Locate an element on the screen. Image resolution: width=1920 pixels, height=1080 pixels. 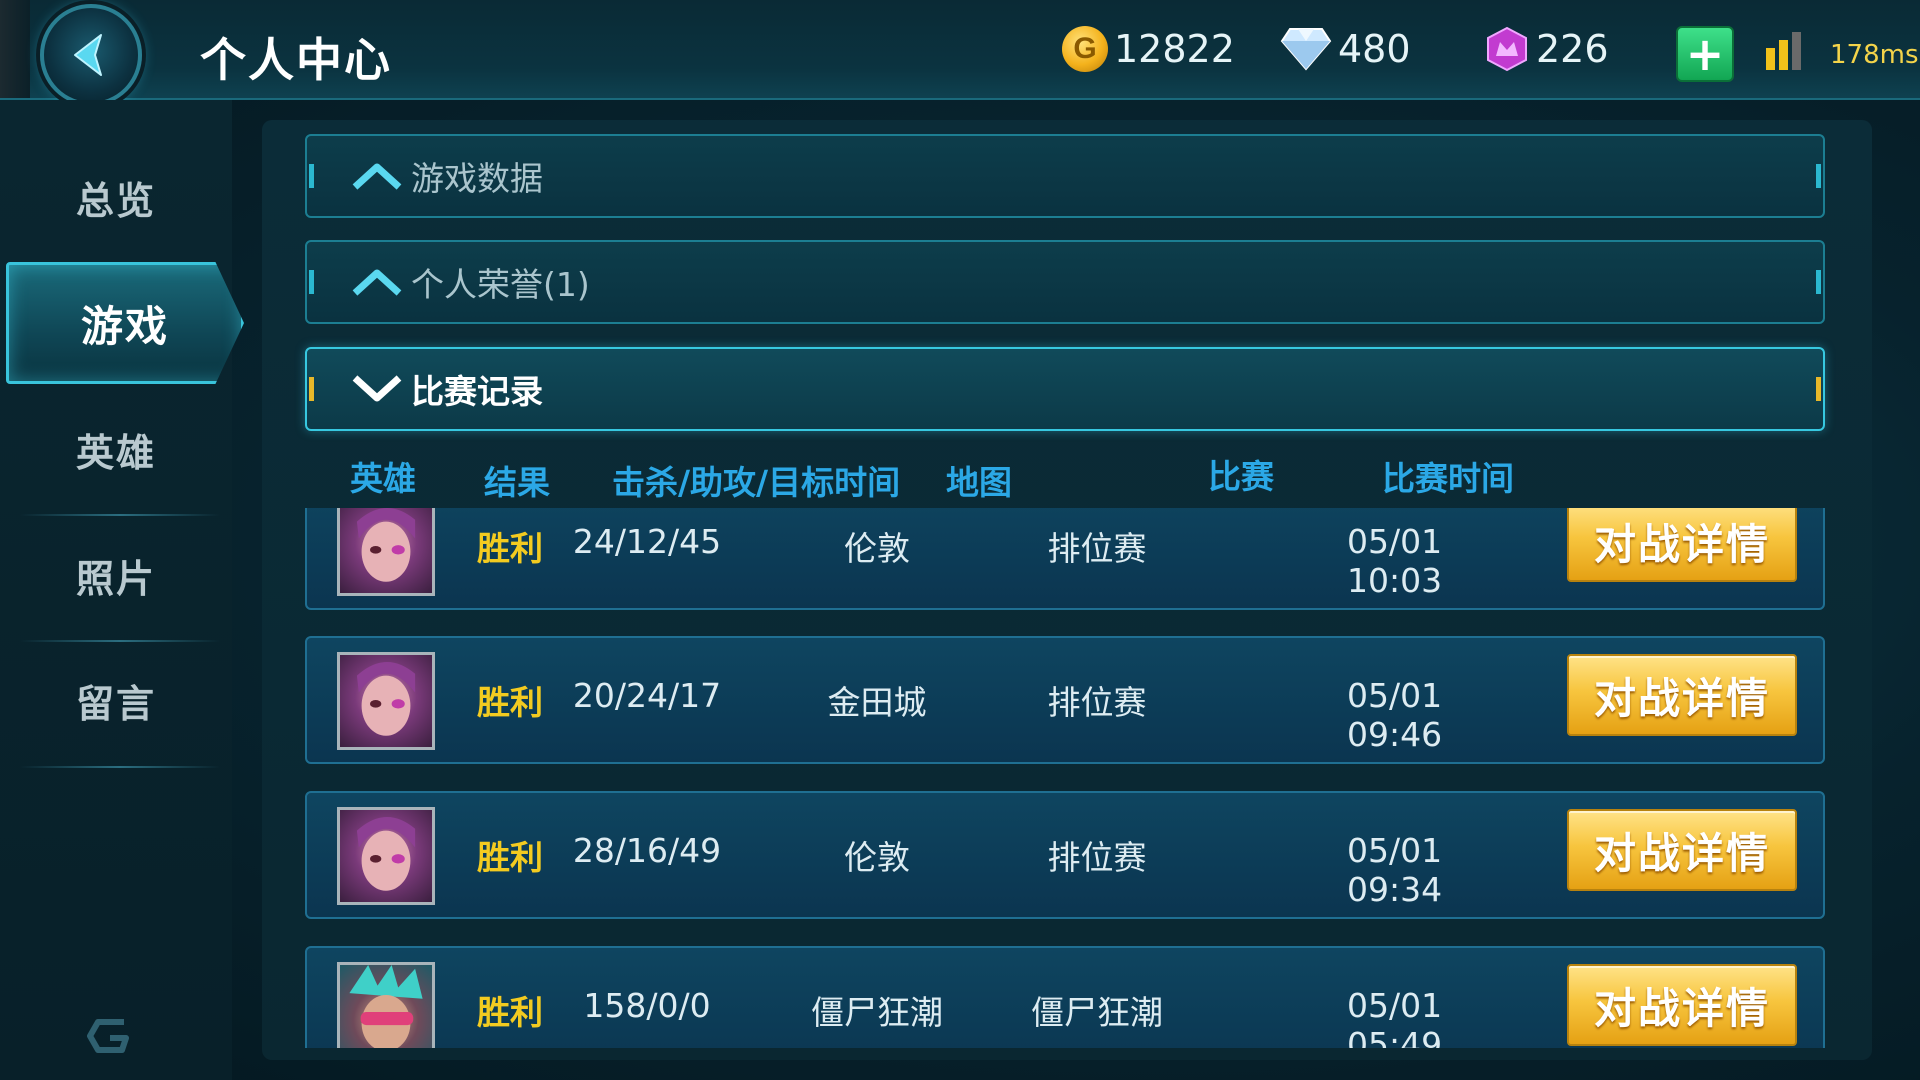
table-row: 胜利 20/24/17 金田城 排位赛 05/01 09:46 对战详情 is located at coordinates (1065, 700).